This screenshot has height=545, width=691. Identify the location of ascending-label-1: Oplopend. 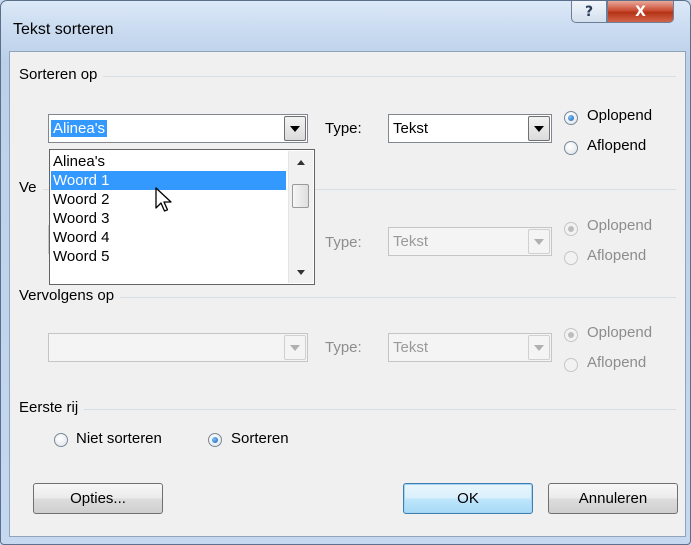
(619, 115).